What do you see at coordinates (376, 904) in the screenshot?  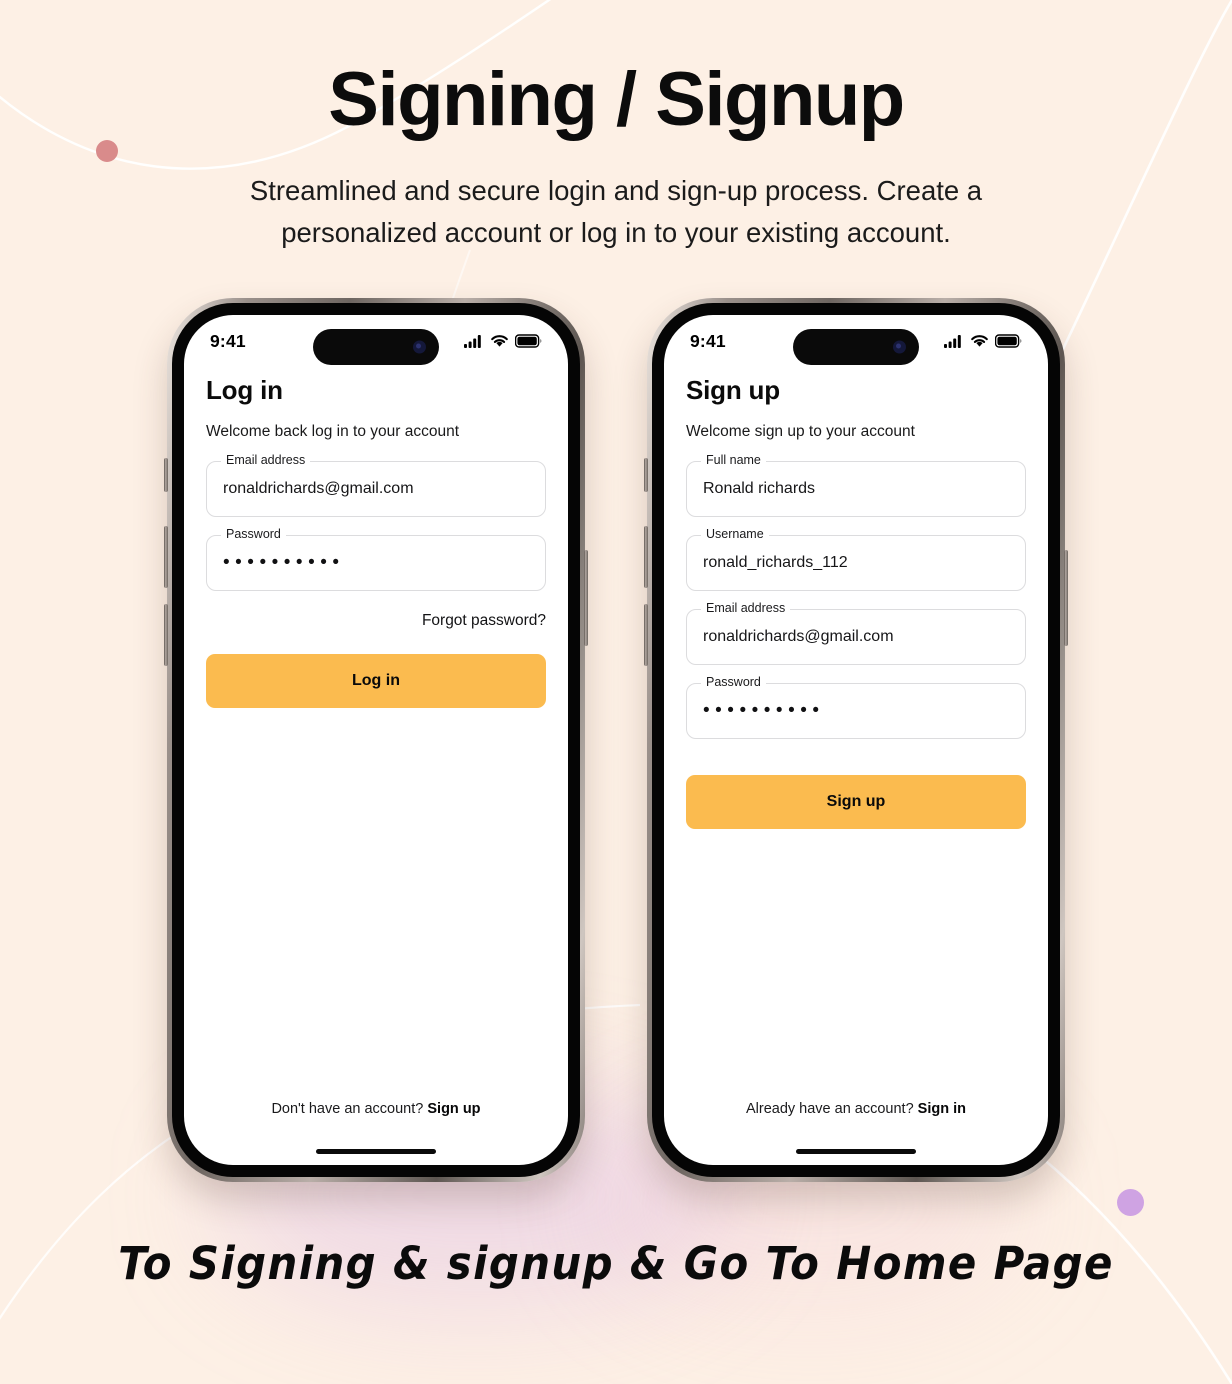 I see `login-spacer` at bounding box center [376, 904].